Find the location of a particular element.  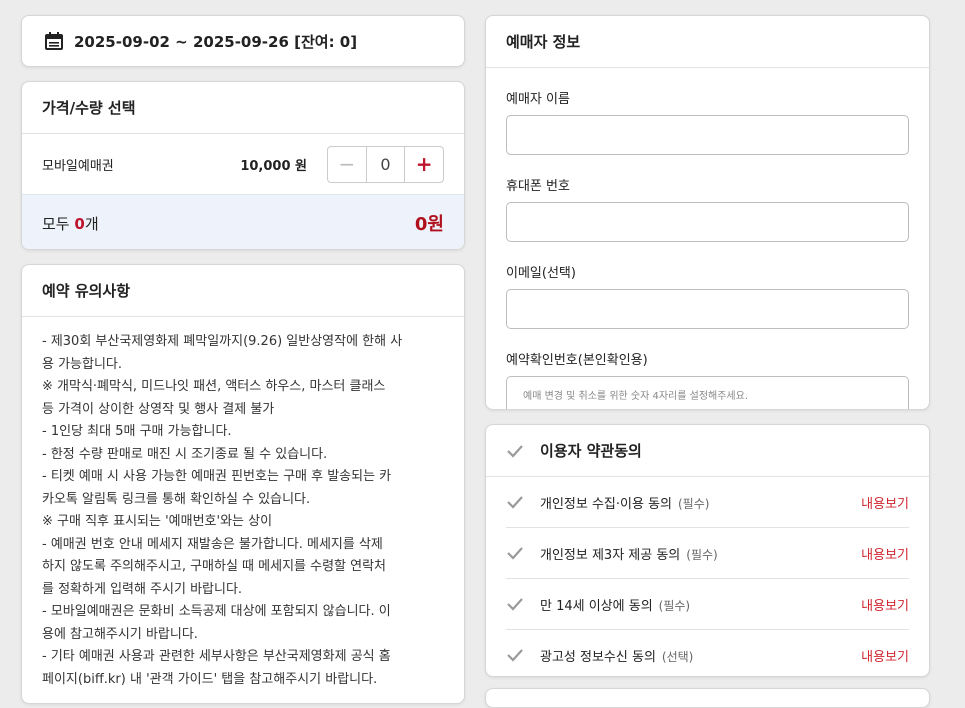

total-count-label: 모두 0개 is located at coordinates (228, 223).